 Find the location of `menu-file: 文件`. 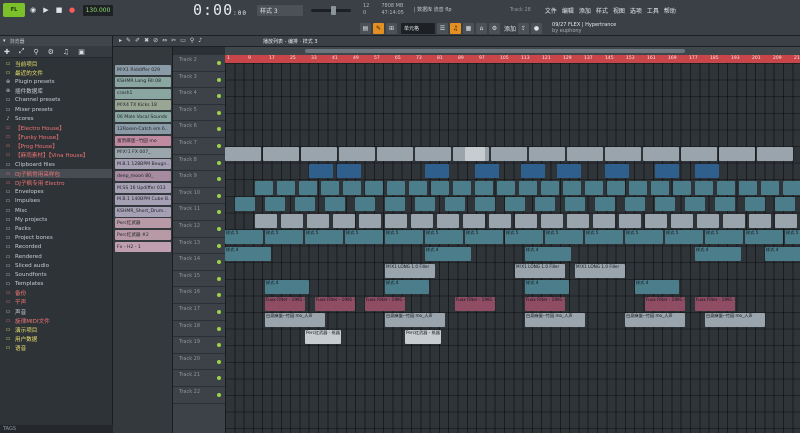

menu-file: 文件 is located at coordinates (551, 10).